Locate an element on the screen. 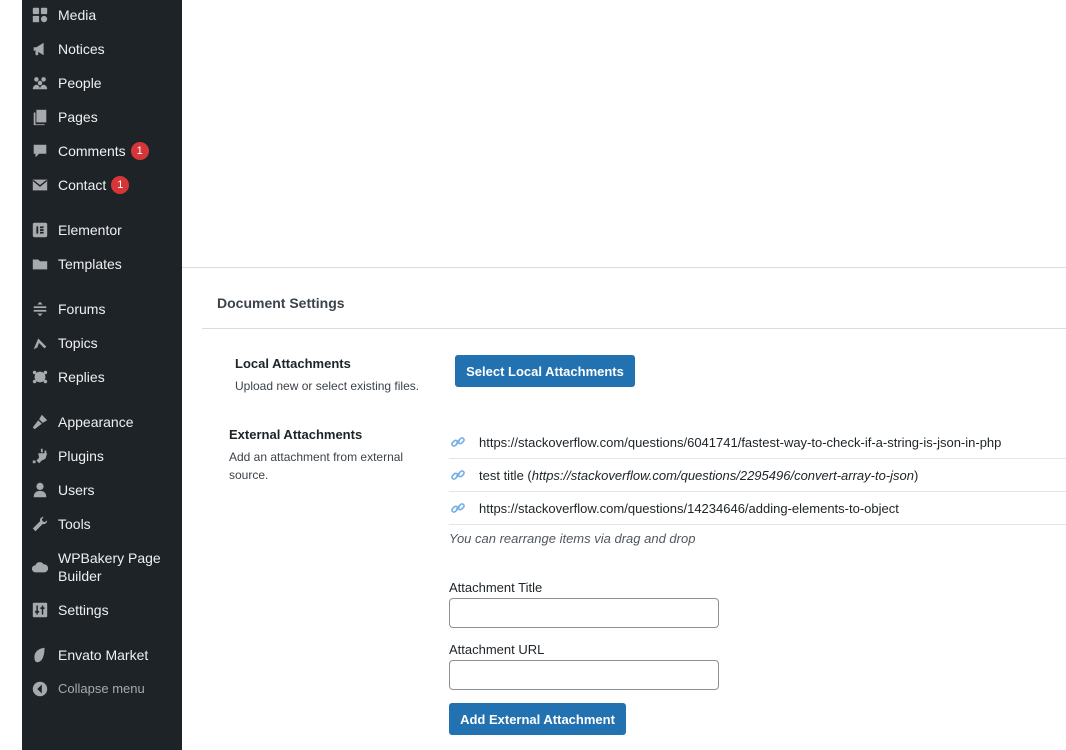  contact-count-badge: 1 is located at coordinates (120, 185).